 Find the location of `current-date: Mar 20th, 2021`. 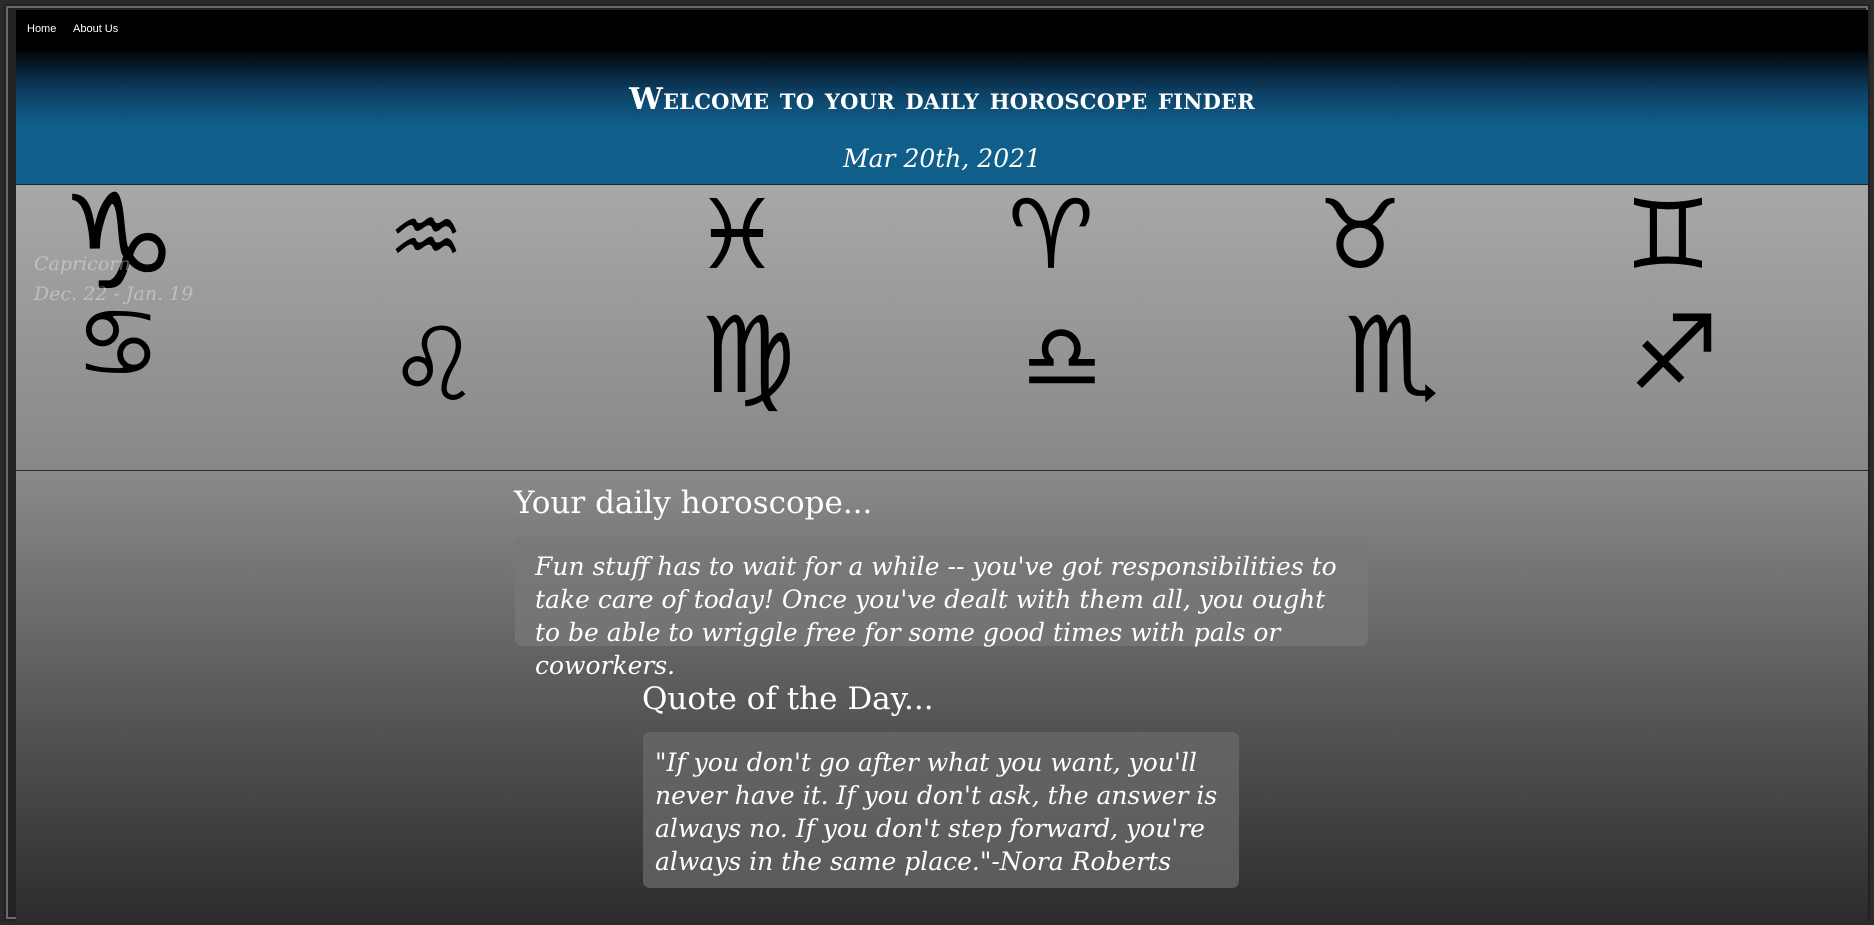

current-date: Mar 20th, 2021 is located at coordinates (942, 158).